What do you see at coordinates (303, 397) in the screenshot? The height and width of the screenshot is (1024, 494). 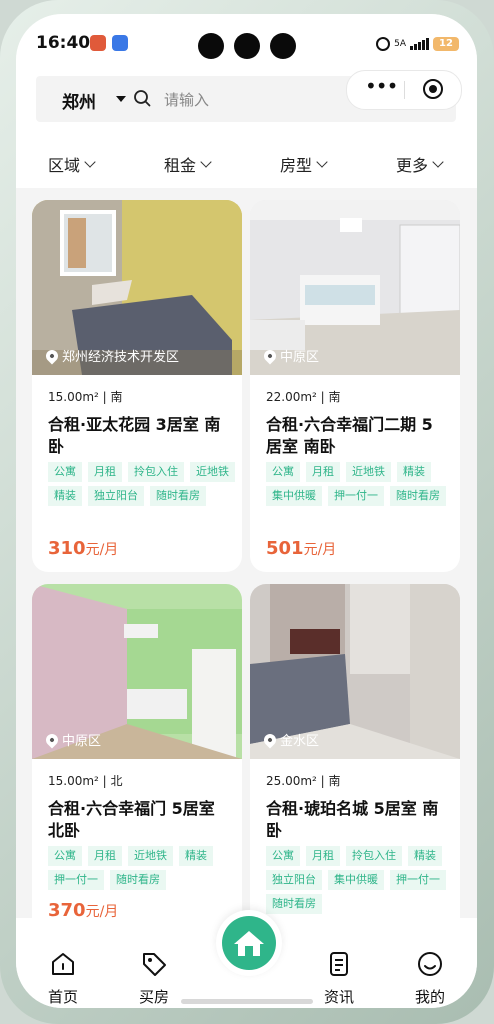 I see `area-orientation: 22.00m² | 南` at bounding box center [303, 397].